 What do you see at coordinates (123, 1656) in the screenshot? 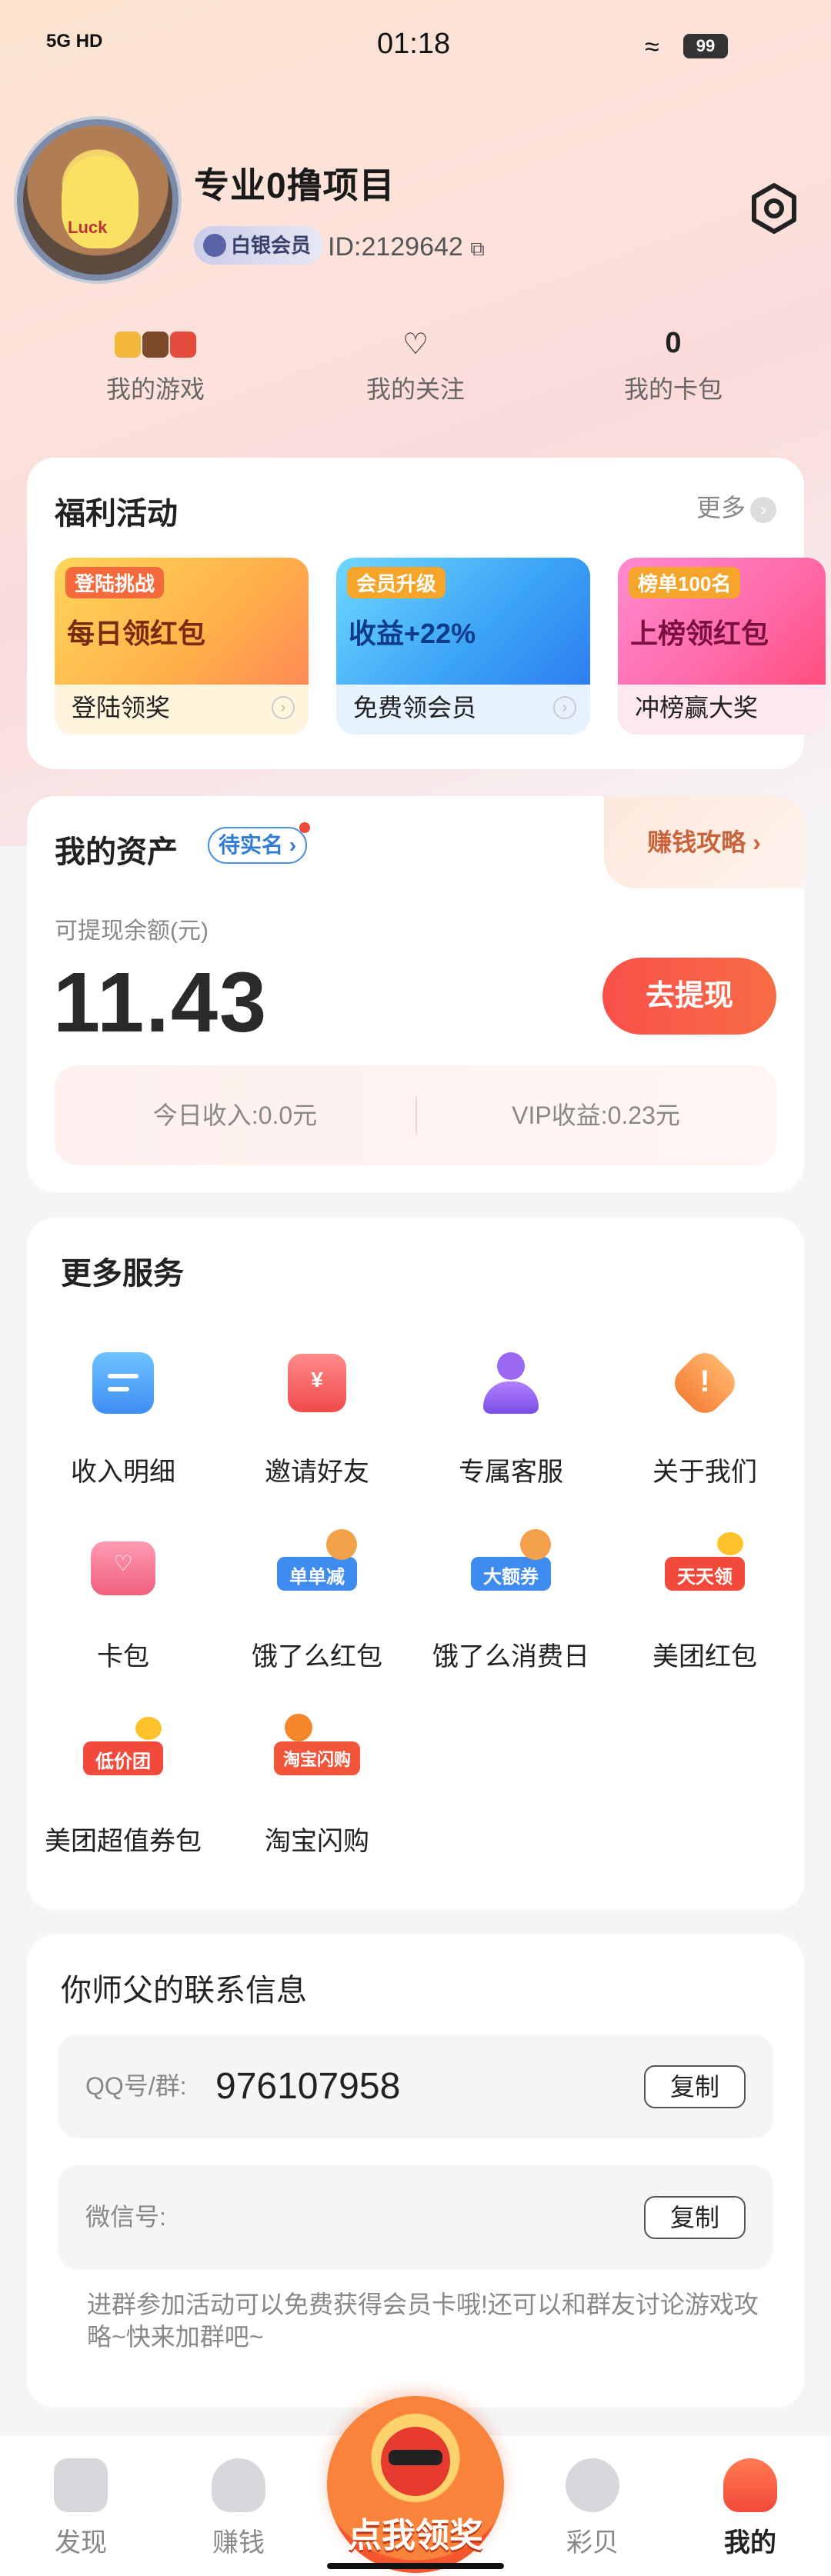
I see `service-label: 卡包` at bounding box center [123, 1656].